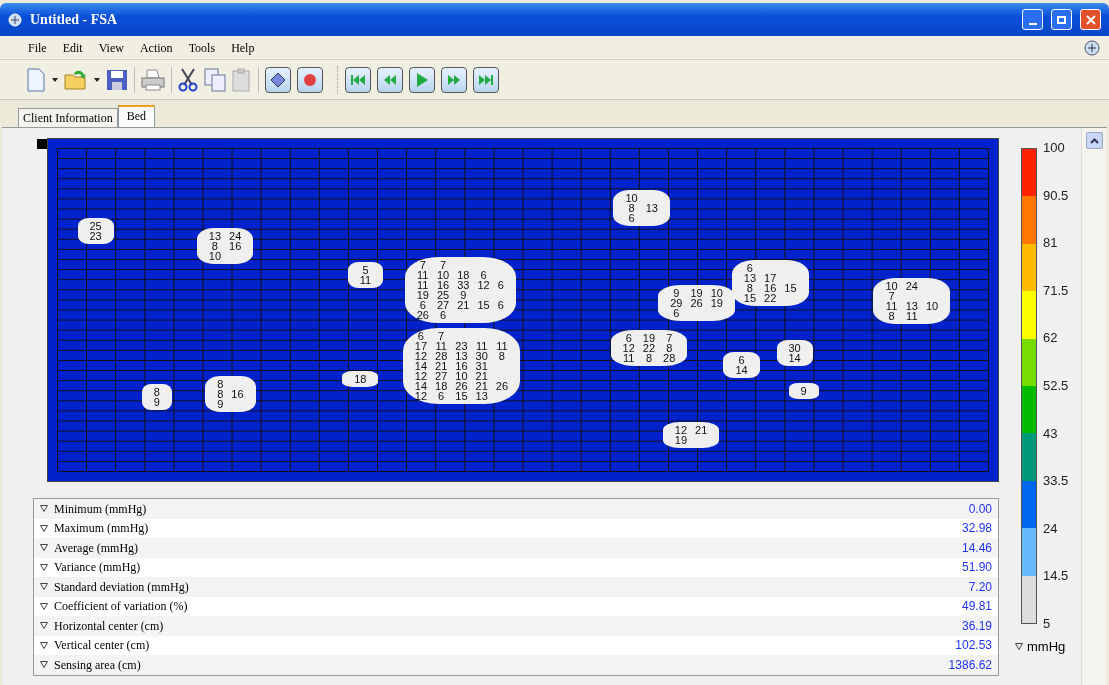 The height and width of the screenshot is (685, 1109). I want to click on pressure-value: 28, so click(441, 355).